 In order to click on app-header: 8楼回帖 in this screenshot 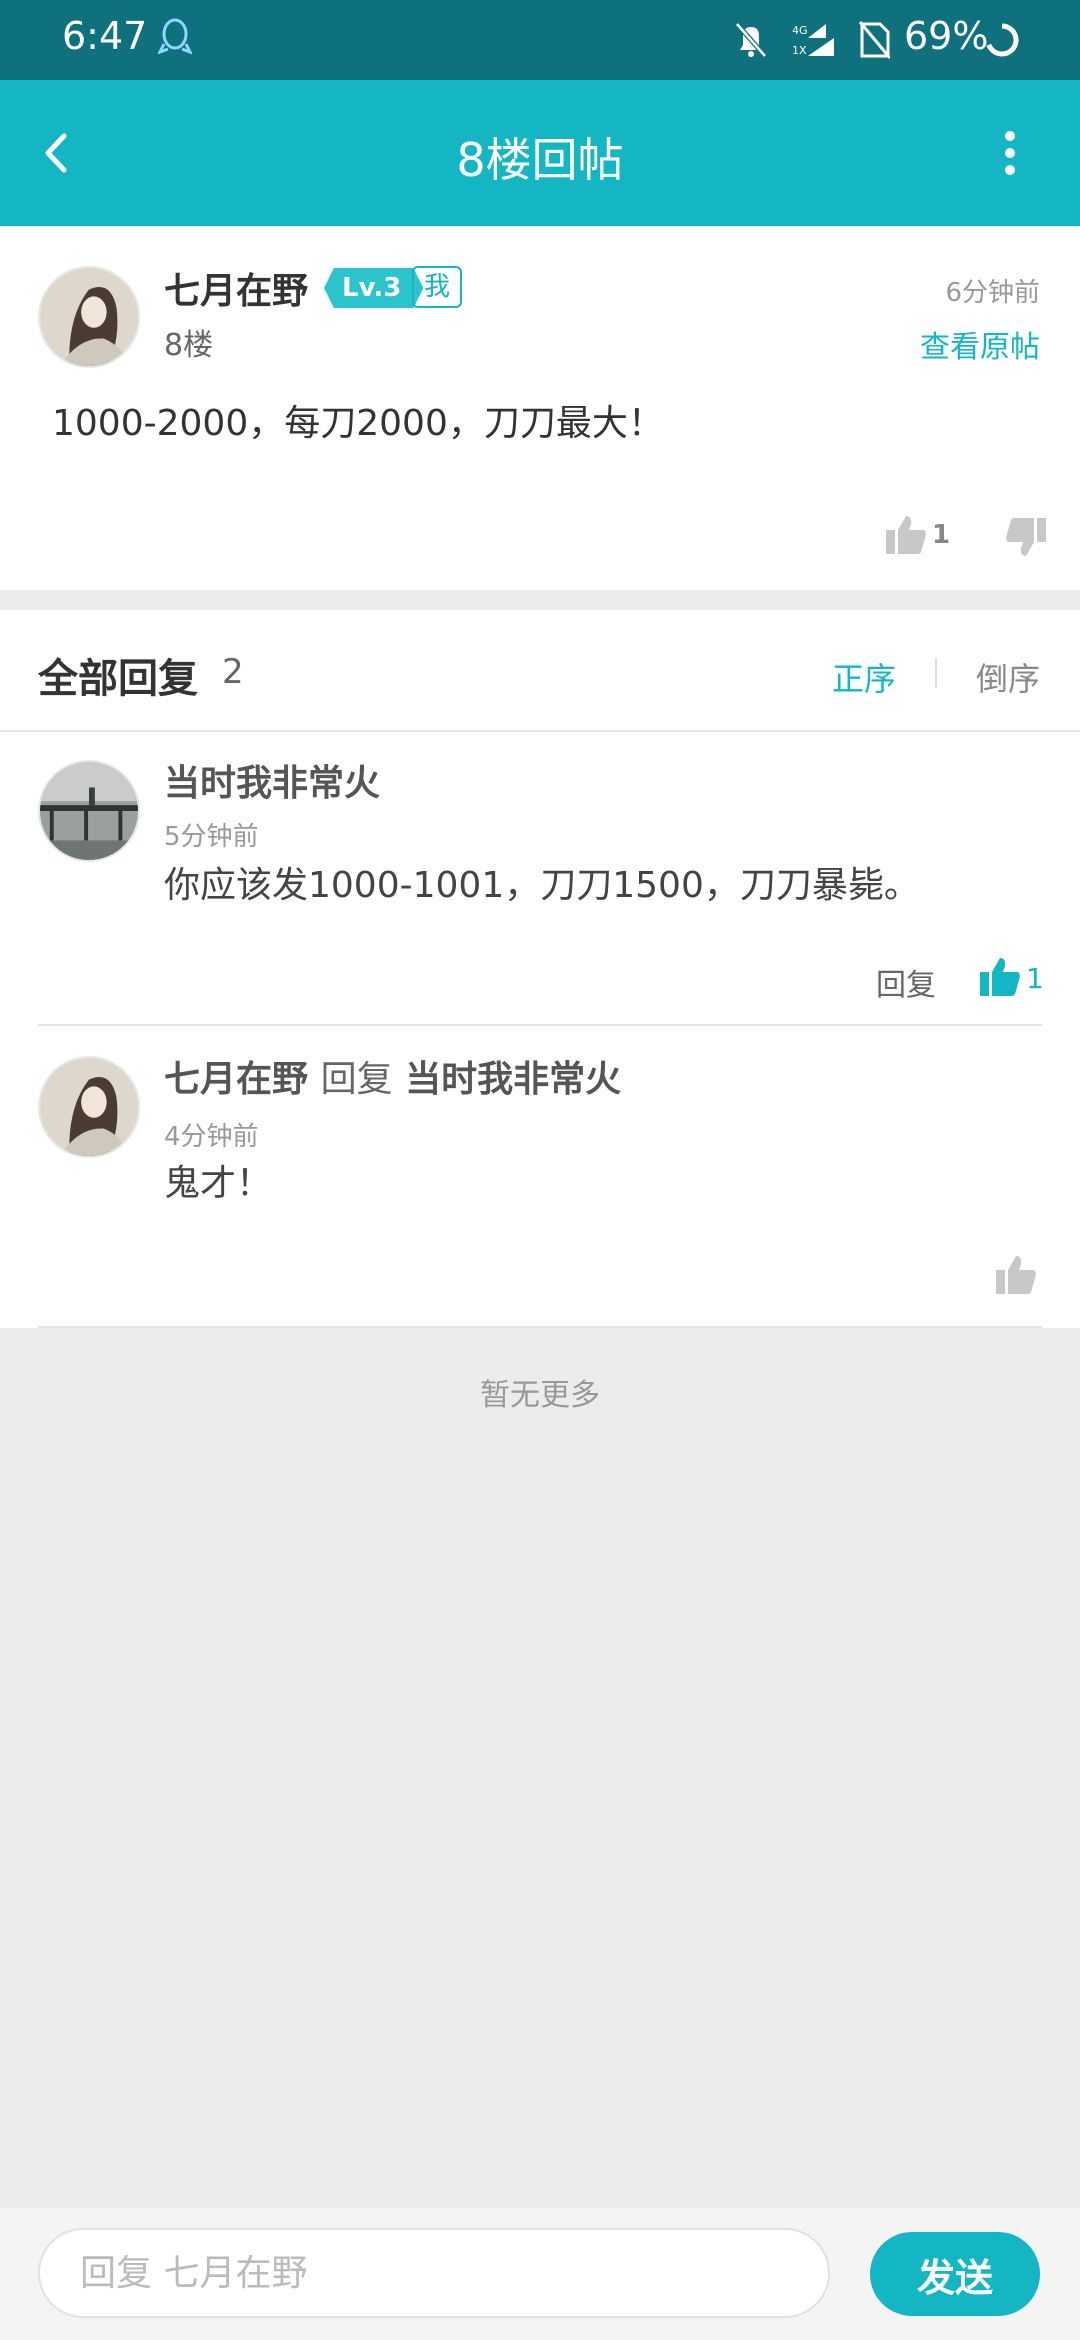, I will do `click(540, 153)`.